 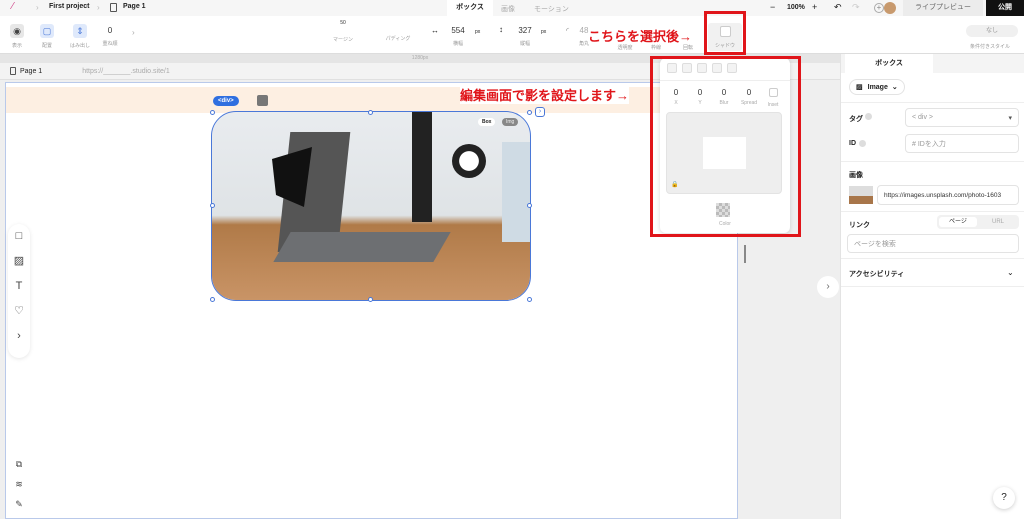 What do you see at coordinates (890, 8) in the screenshot?
I see `avatar` at bounding box center [890, 8].